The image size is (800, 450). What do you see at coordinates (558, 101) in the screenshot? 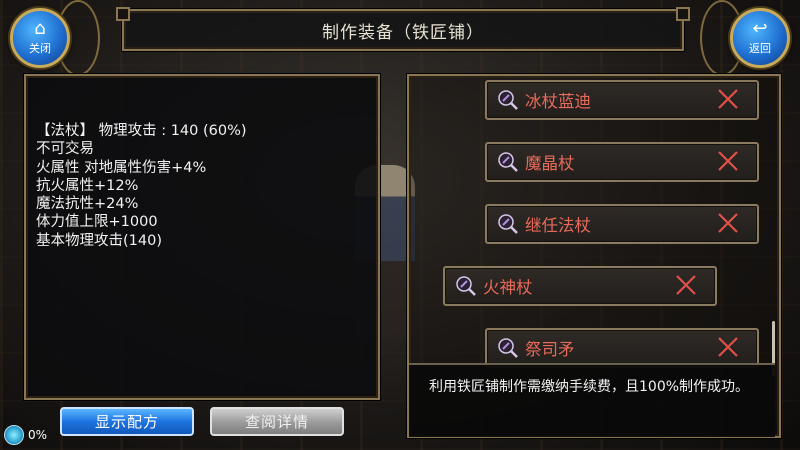
I see `recipe-name: 冰杖蓝迪` at bounding box center [558, 101].